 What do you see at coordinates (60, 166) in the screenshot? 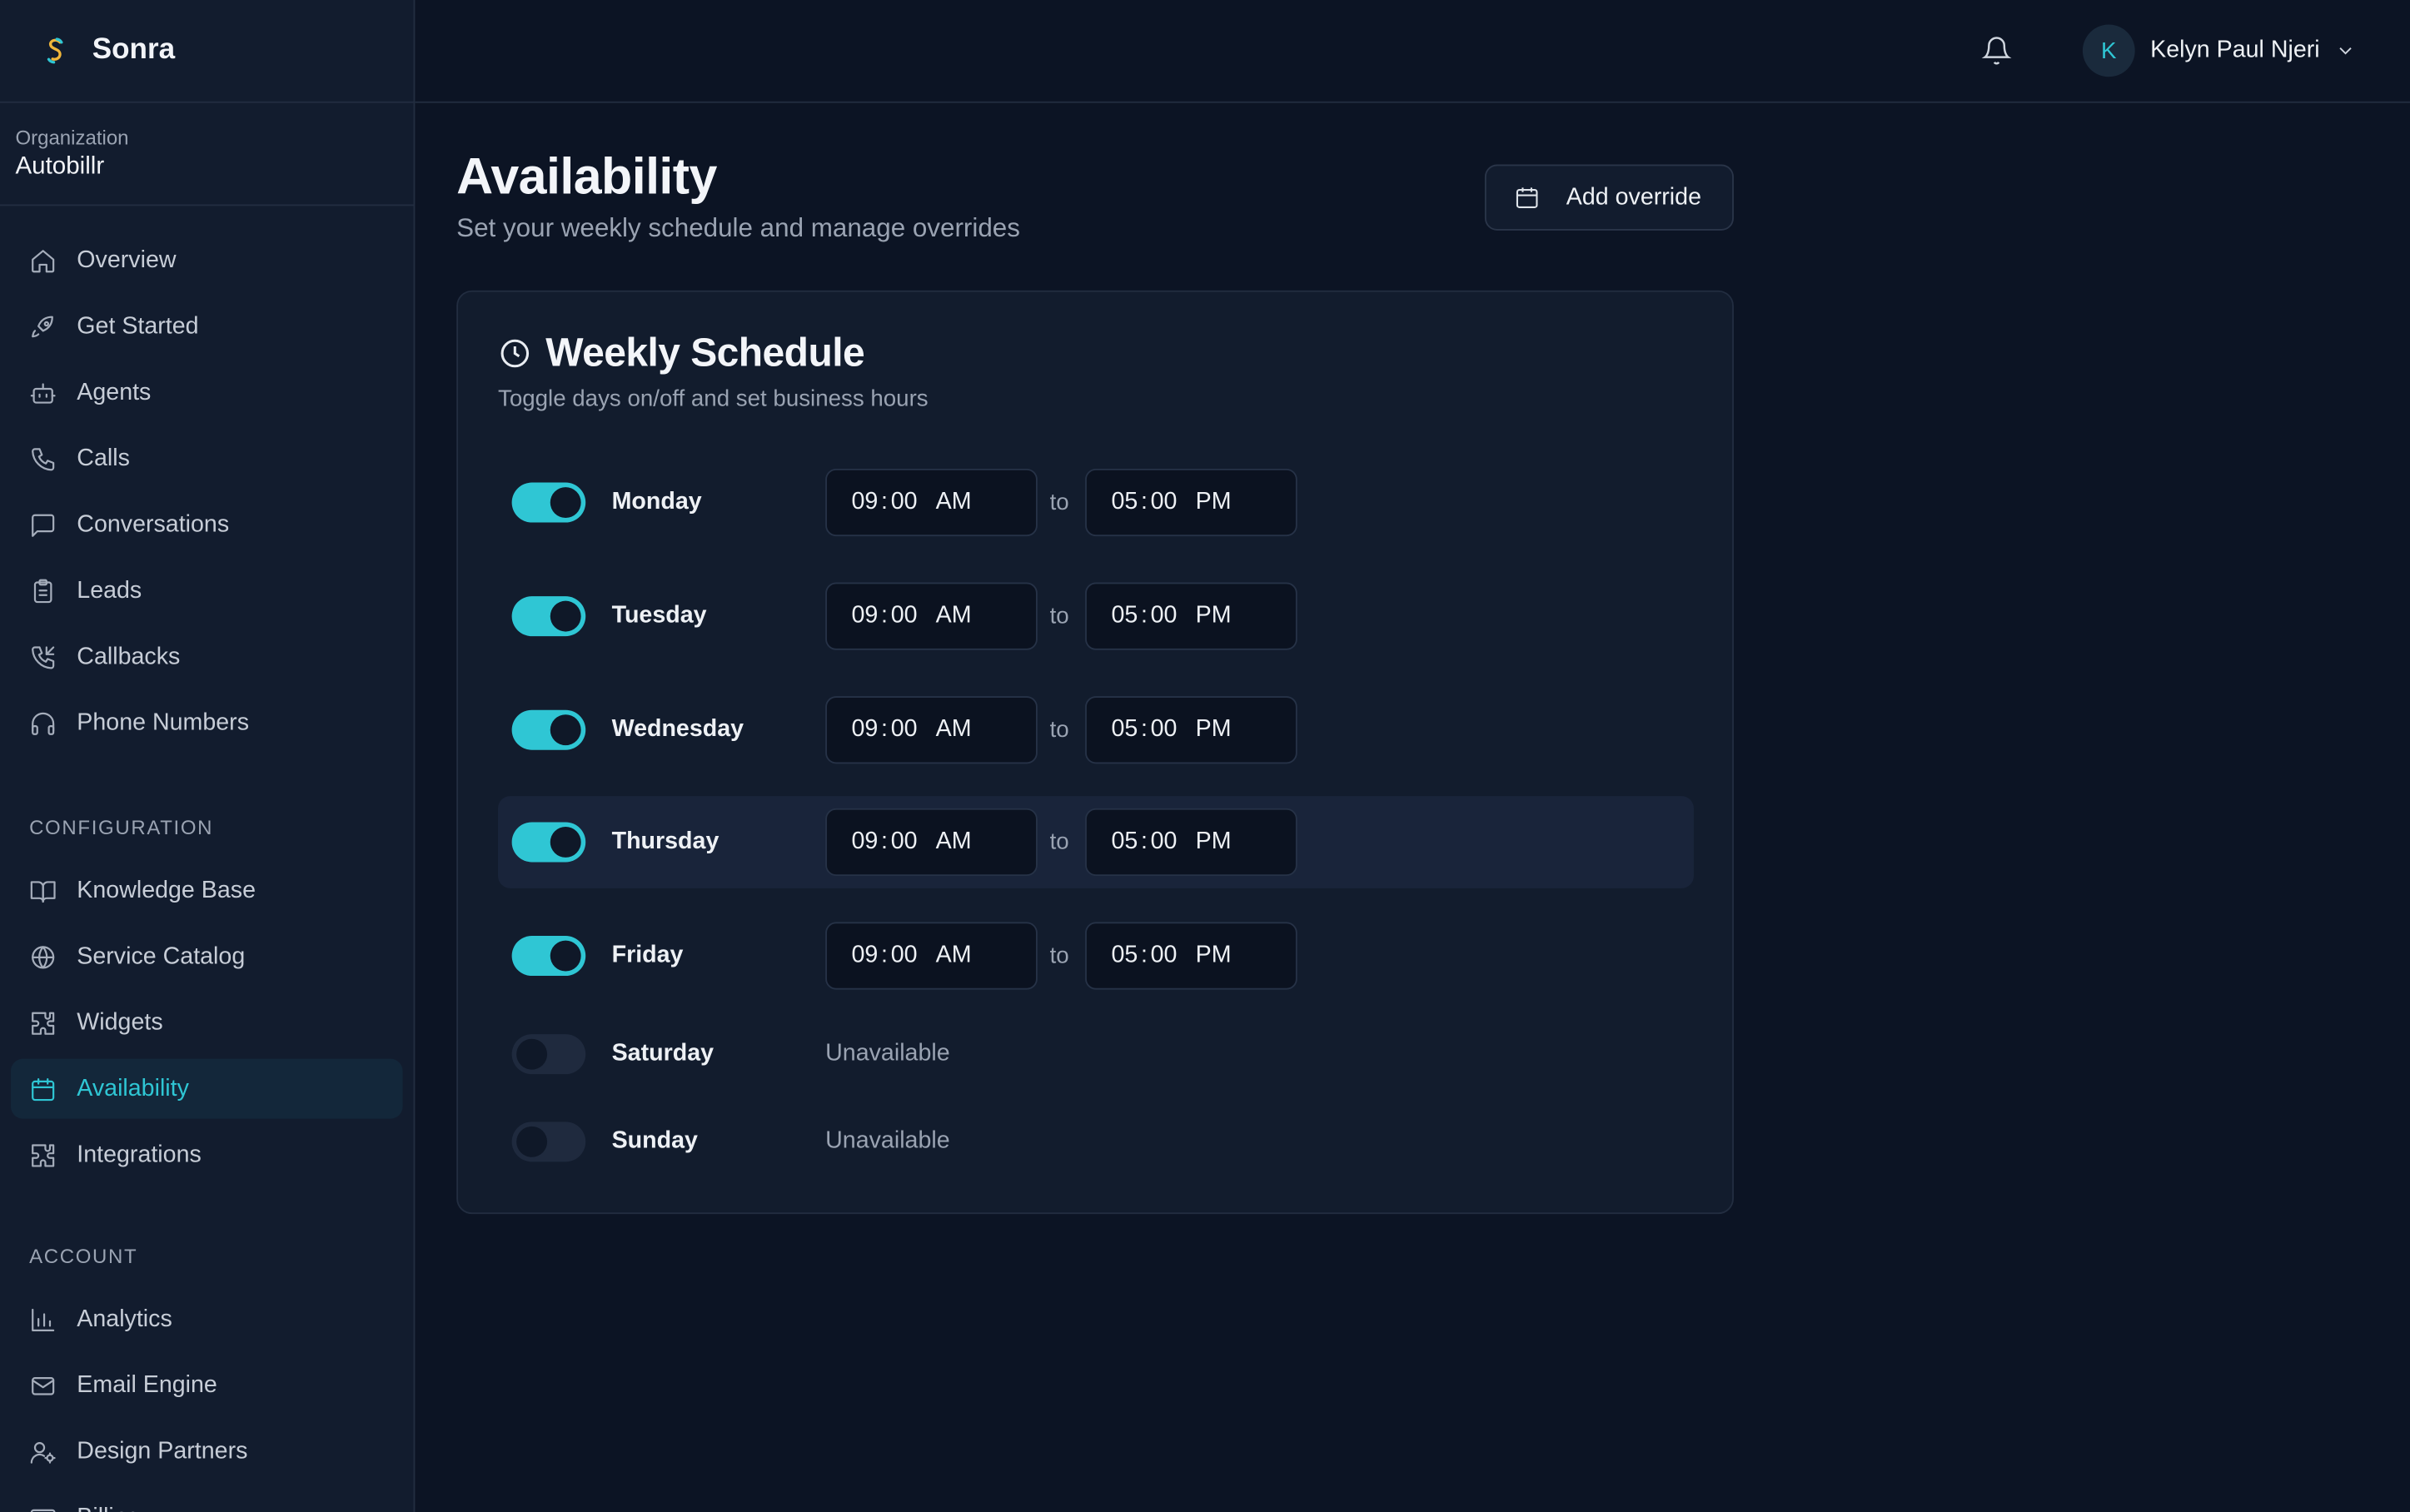
I see `organization-name: Autobillr` at bounding box center [60, 166].